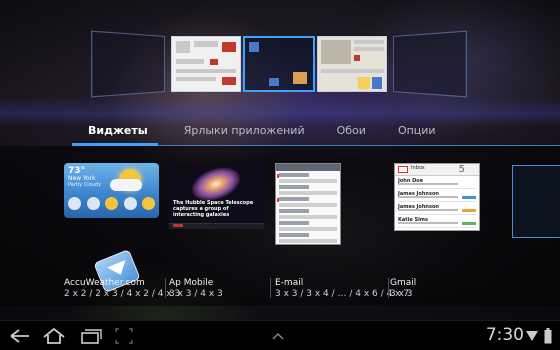  What do you see at coordinates (532, 336) in the screenshot?
I see `wifi-icon` at bounding box center [532, 336].